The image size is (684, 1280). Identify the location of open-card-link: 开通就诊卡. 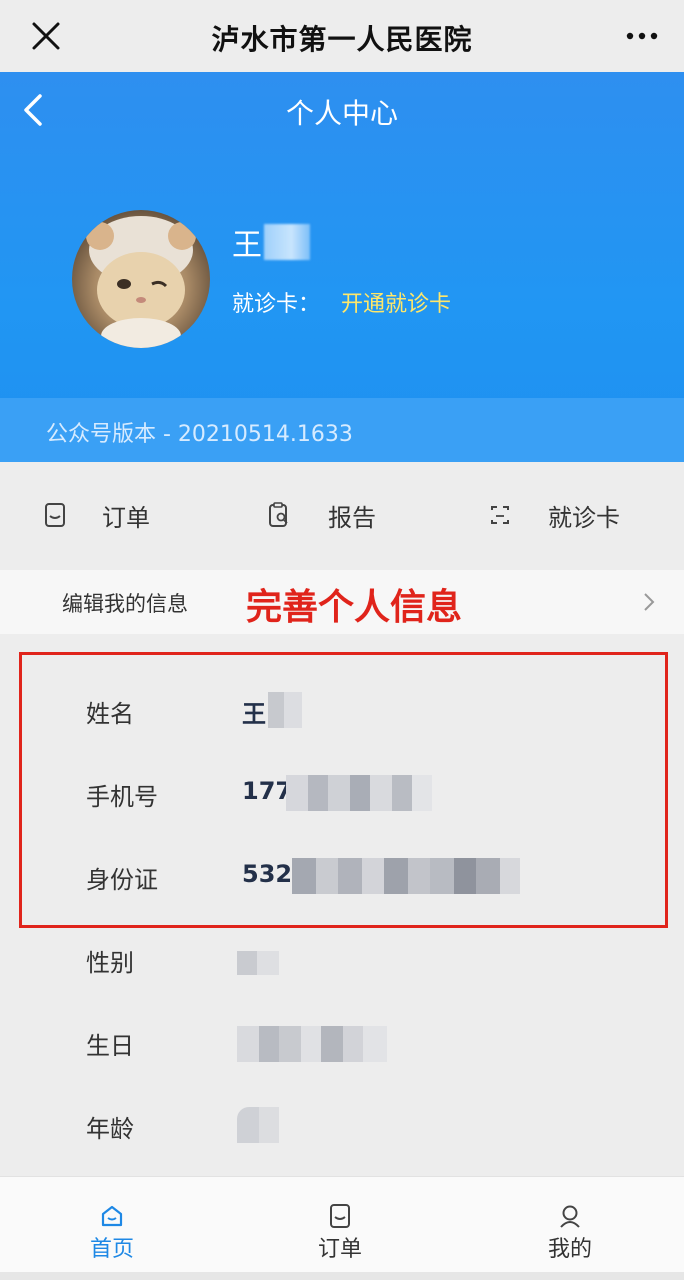
(396, 304).